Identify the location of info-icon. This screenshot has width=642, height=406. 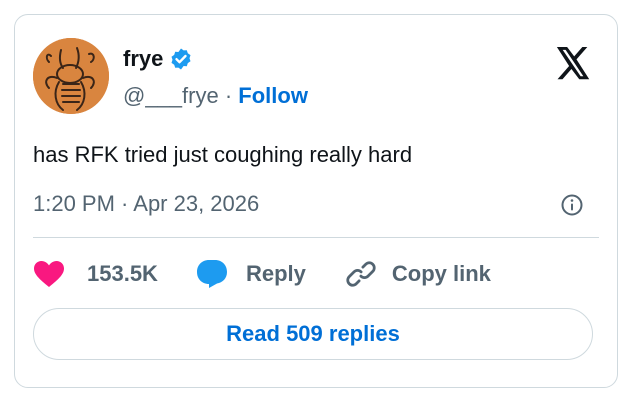
(572, 205).